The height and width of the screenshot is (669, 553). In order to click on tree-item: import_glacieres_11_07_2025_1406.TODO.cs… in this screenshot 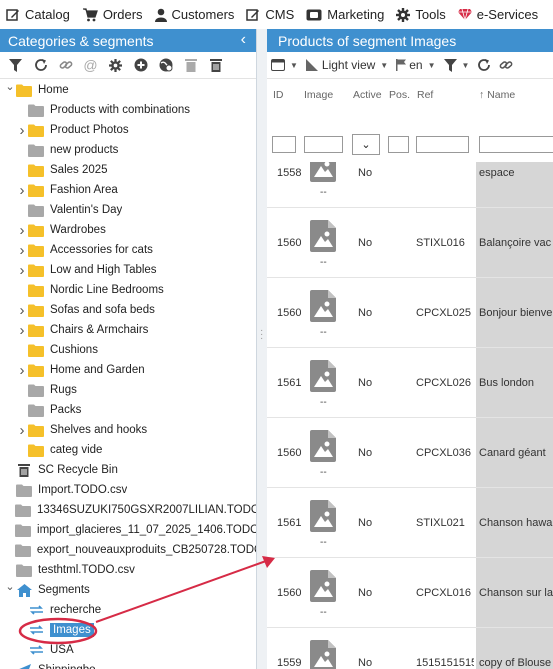, I will do `click(128, 530)`.